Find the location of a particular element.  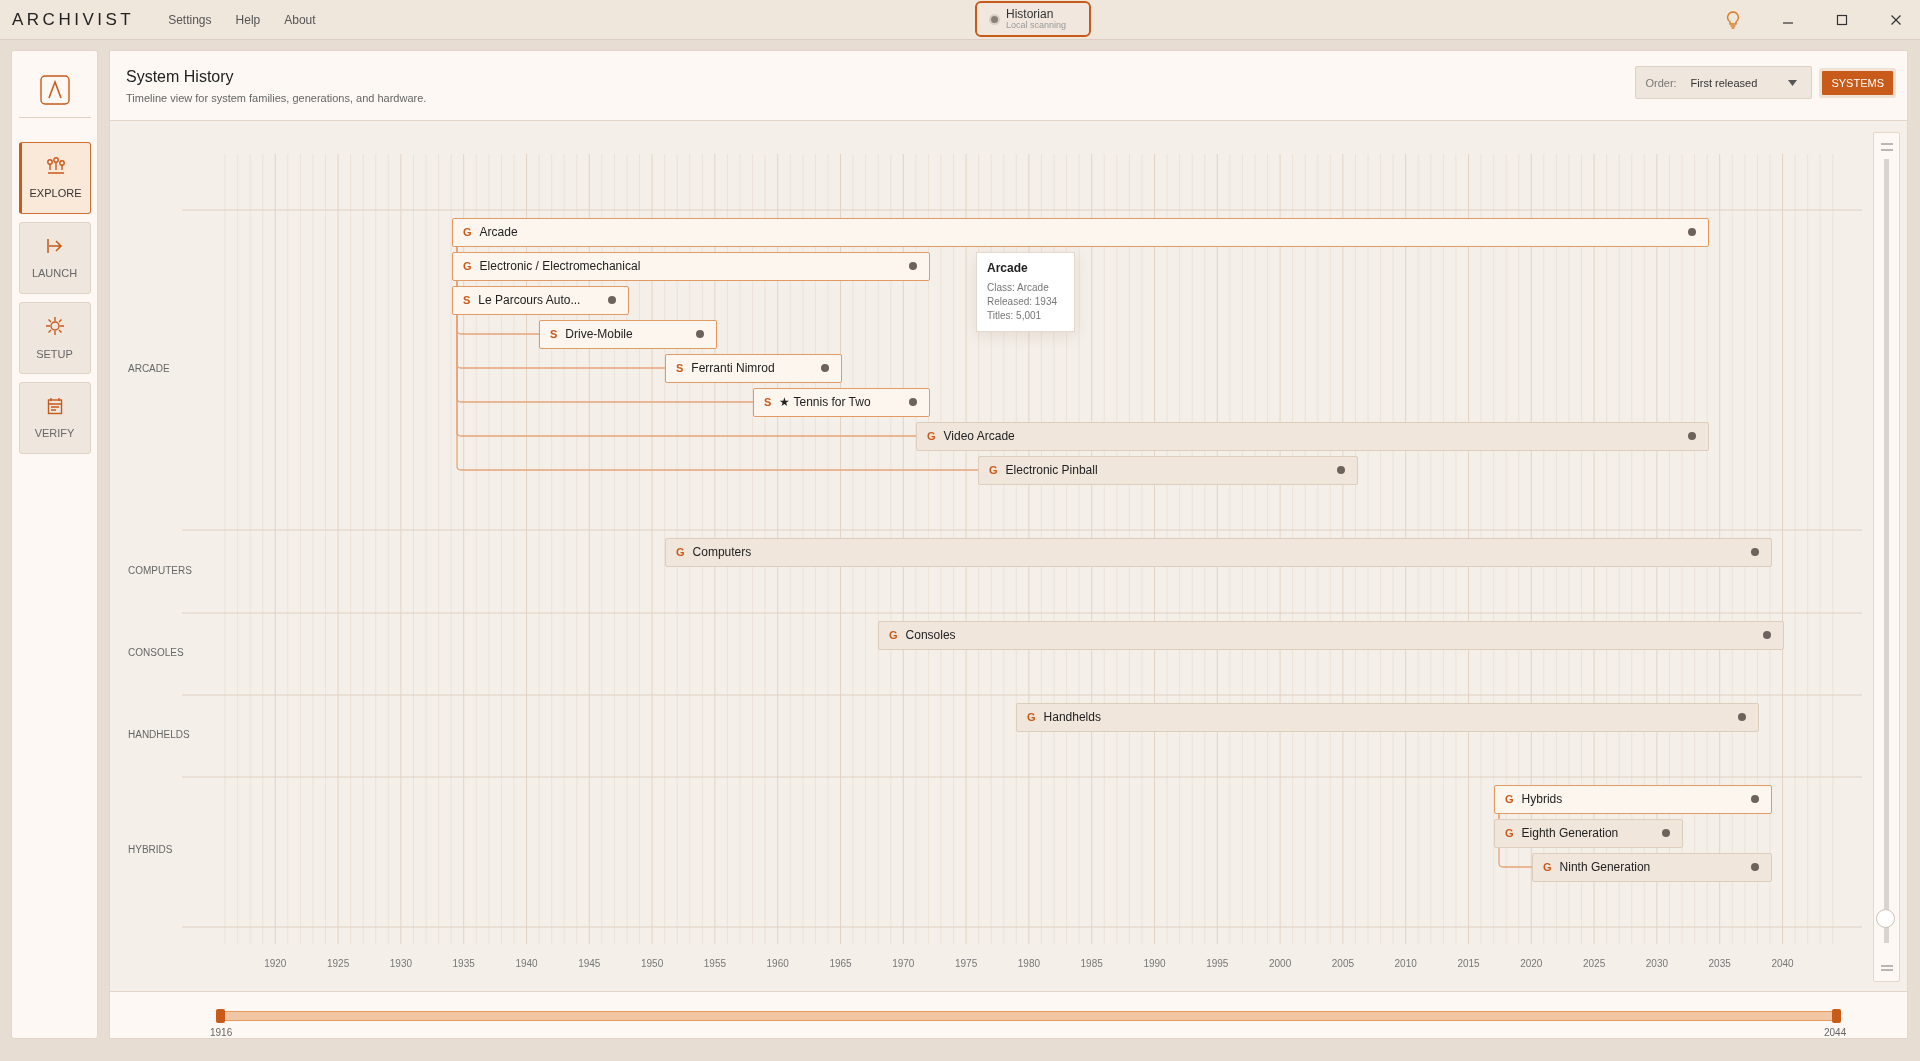

timeline-bar: G Handhelds is located at coordinates (1387, 717).